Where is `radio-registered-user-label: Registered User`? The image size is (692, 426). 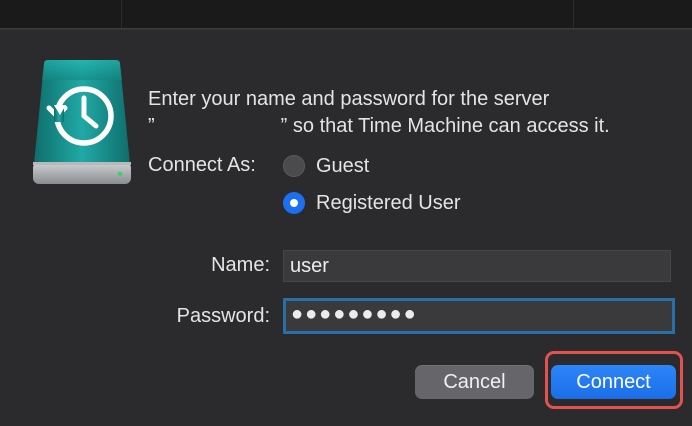
radio-registered-user-label: Registered User is located at coordinates (388, 203).